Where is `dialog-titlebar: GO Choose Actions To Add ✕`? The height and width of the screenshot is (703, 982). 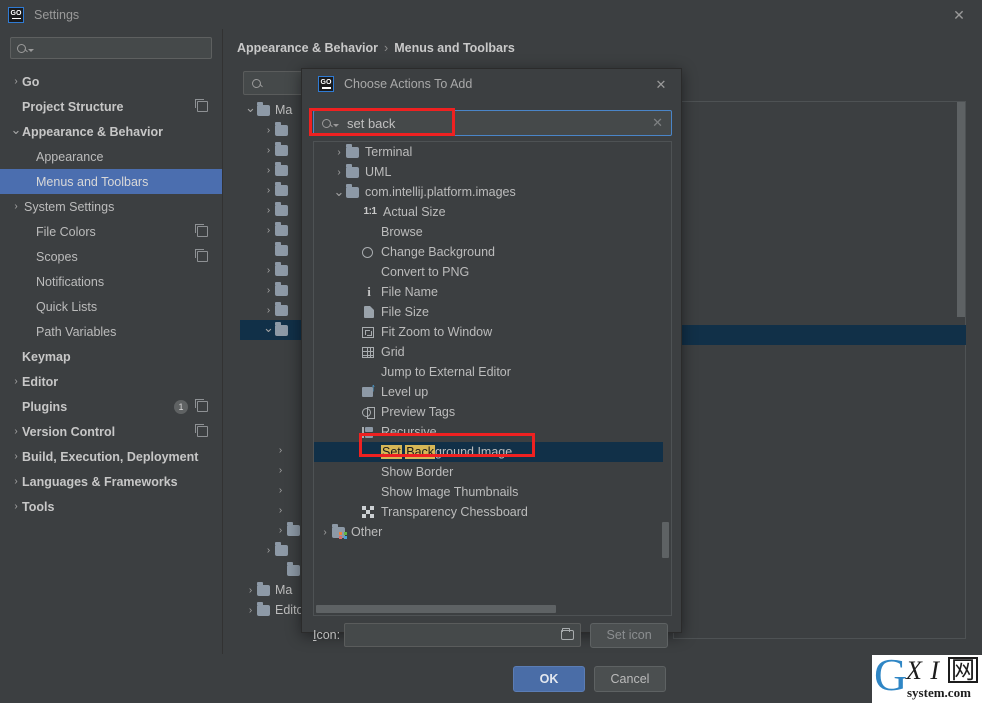 dialog-titlebar: GO Choose Actions To Add ✕ is located at coordinates (491, 84).